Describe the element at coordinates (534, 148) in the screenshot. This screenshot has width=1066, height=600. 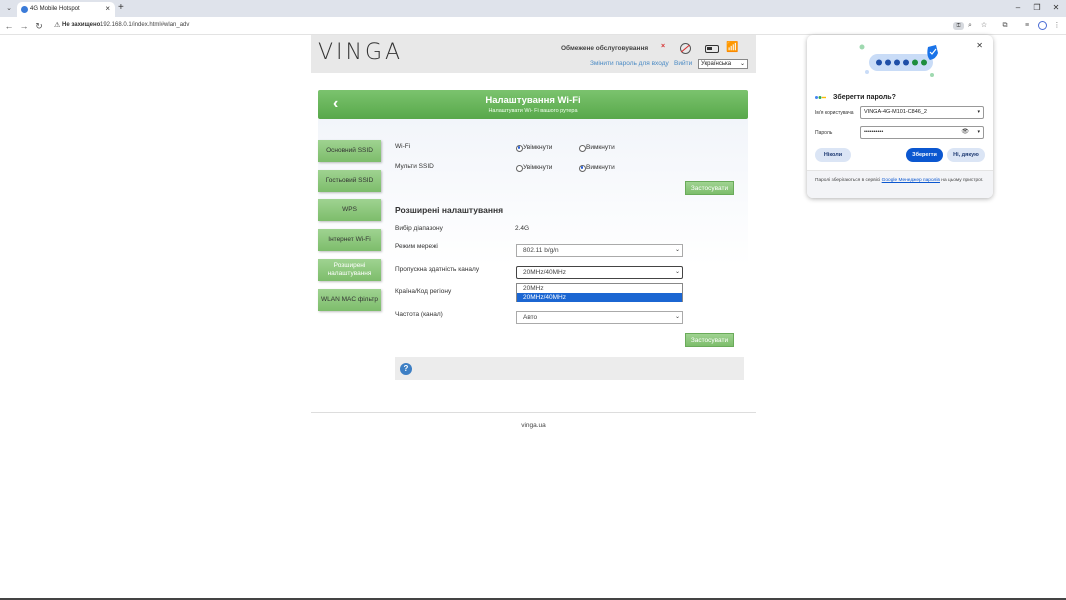
I see `wifi-on-radio: Увімкнути` at that location.